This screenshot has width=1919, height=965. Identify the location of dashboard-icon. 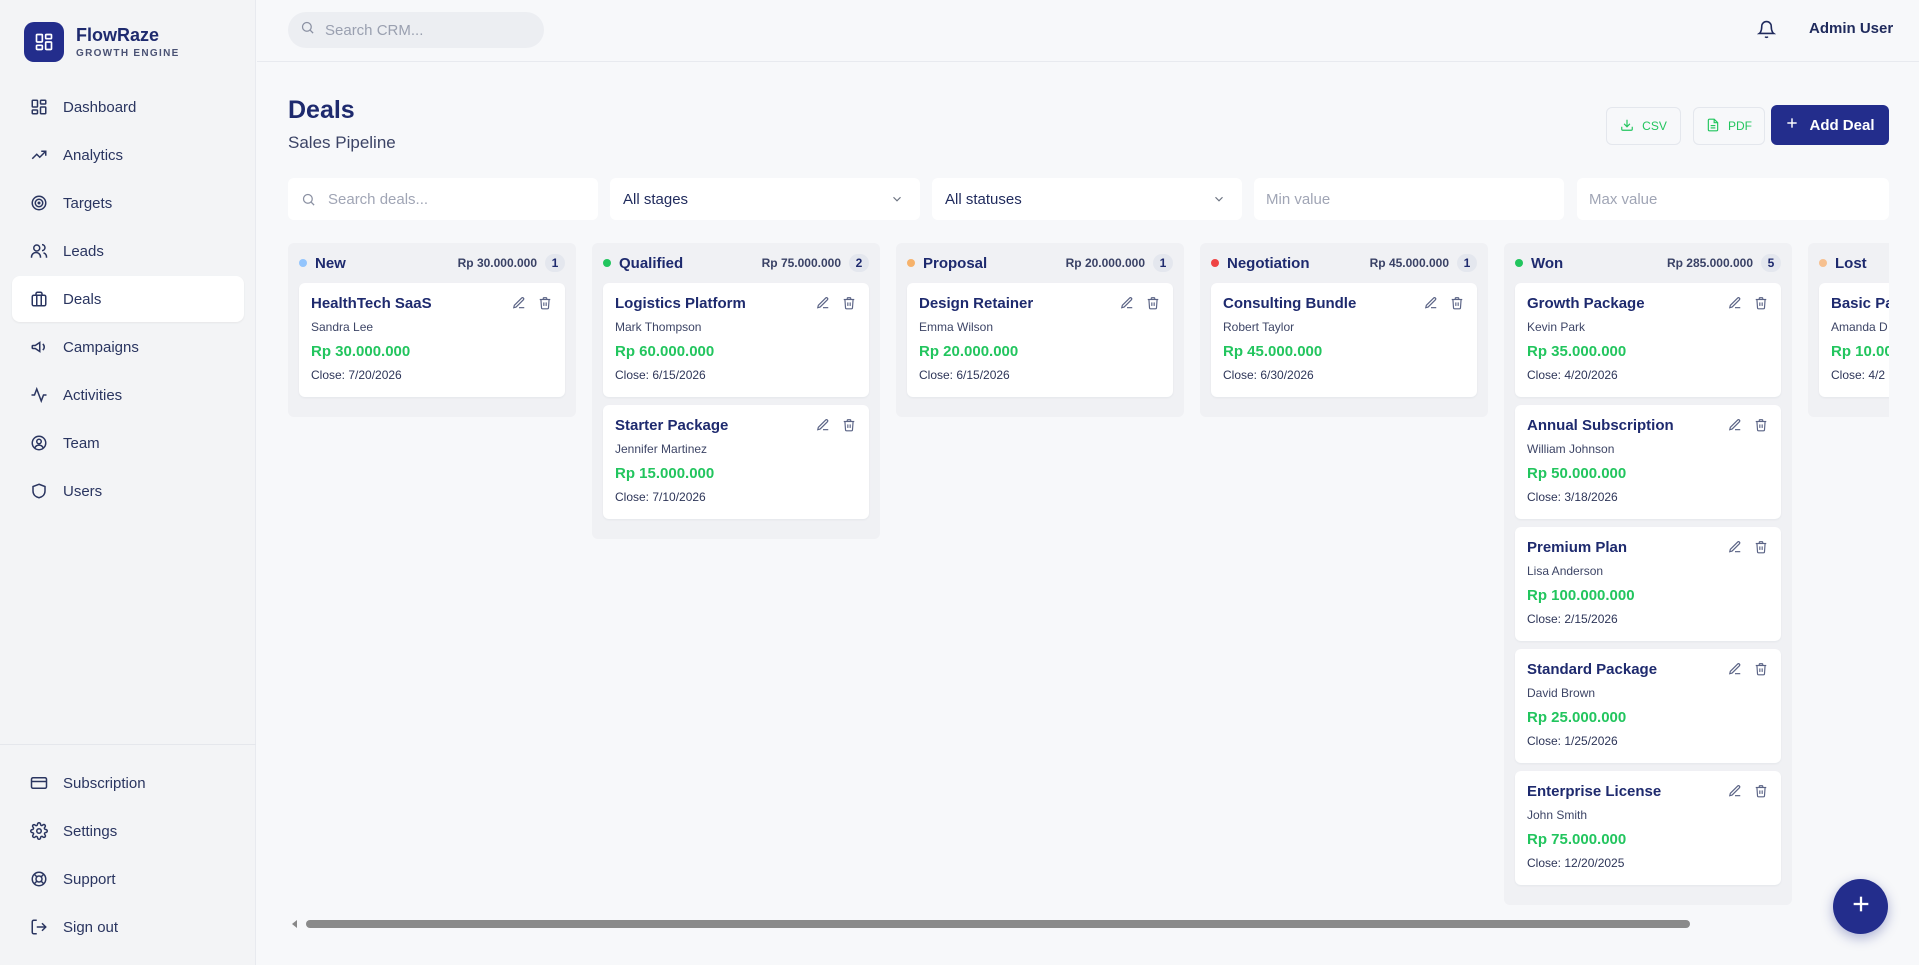
(39, 107).